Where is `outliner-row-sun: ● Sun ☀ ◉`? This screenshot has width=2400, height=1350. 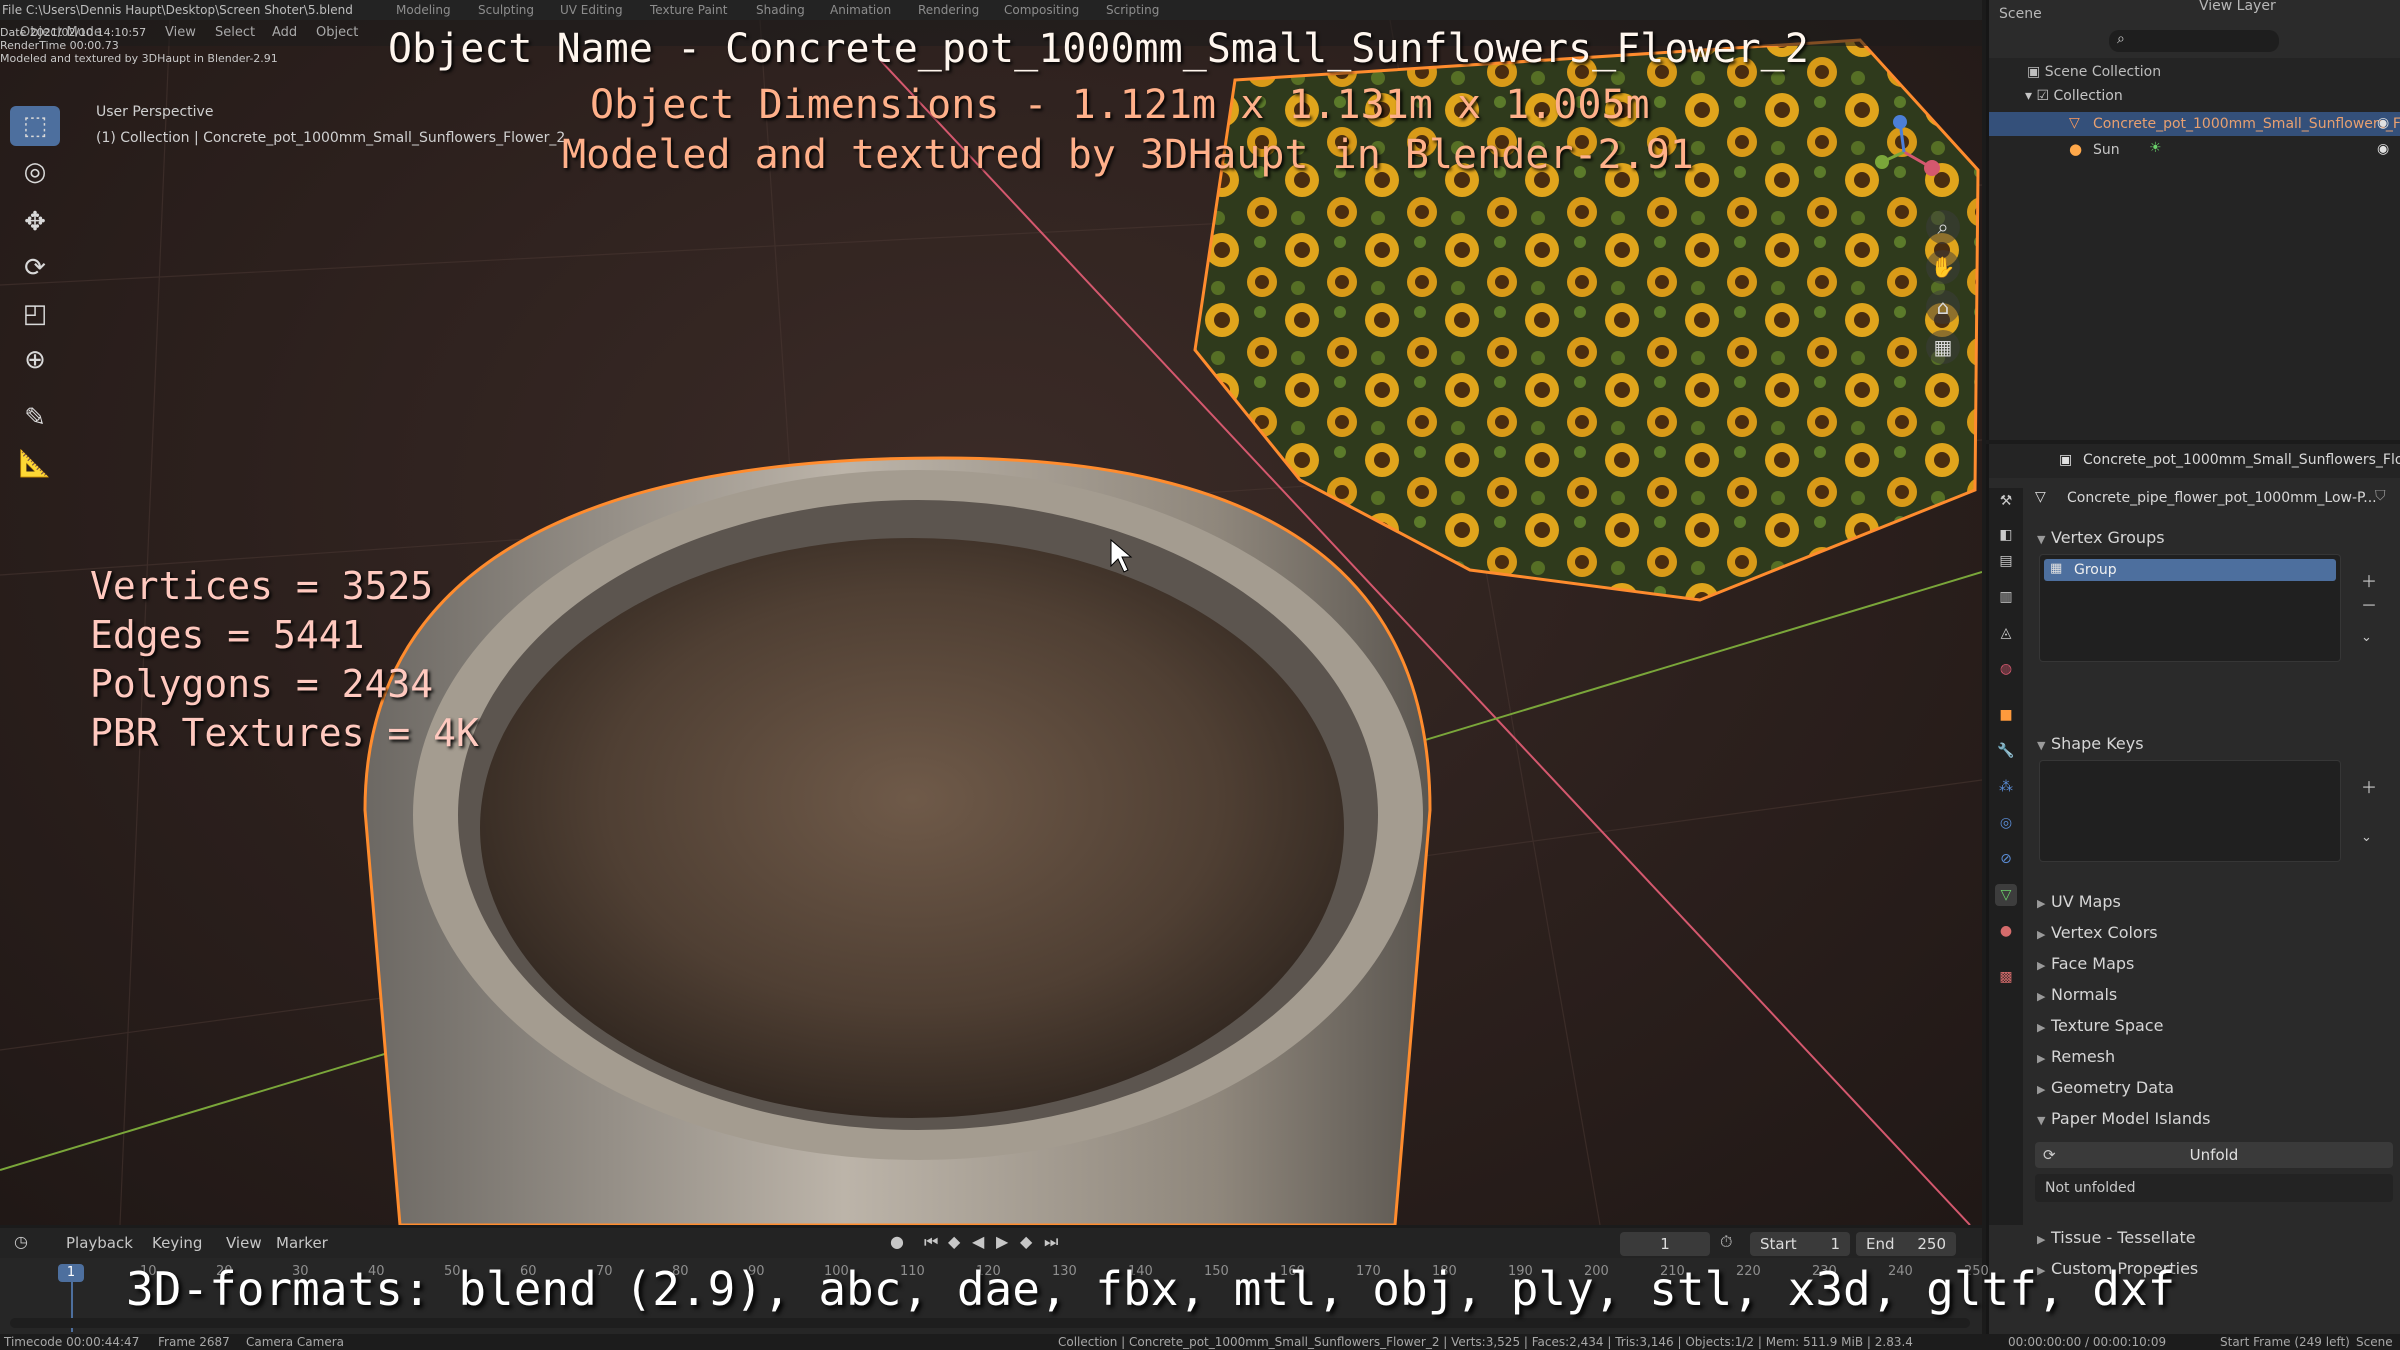
outliner-row-sun: ● Sun ☀ ◉ is located at coordinates (2194, 150).